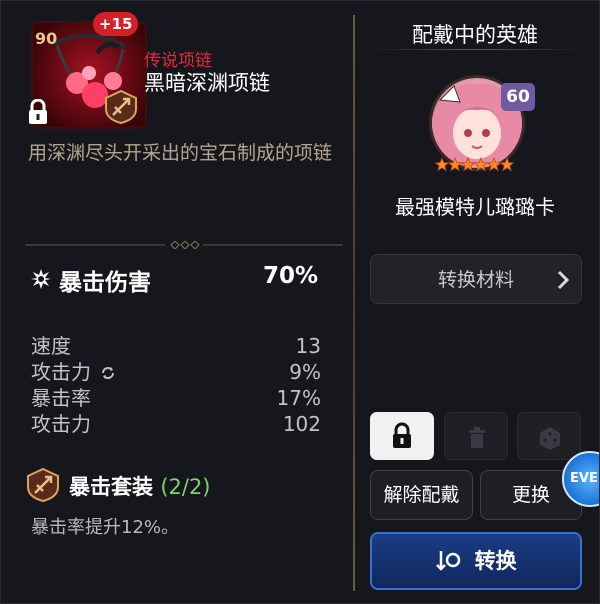 The image size is (600, 604). I want to click on trash-icon, so click(477, 437).